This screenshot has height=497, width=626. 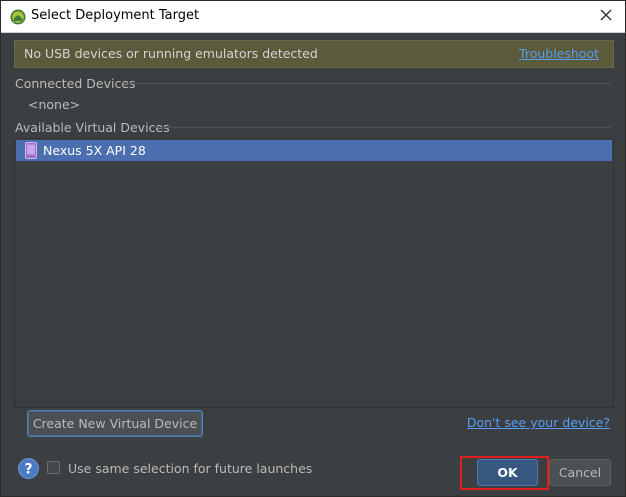 I want to click on create-virtual-device-button: Create New Virtual Device, so click(x=115, y=423).